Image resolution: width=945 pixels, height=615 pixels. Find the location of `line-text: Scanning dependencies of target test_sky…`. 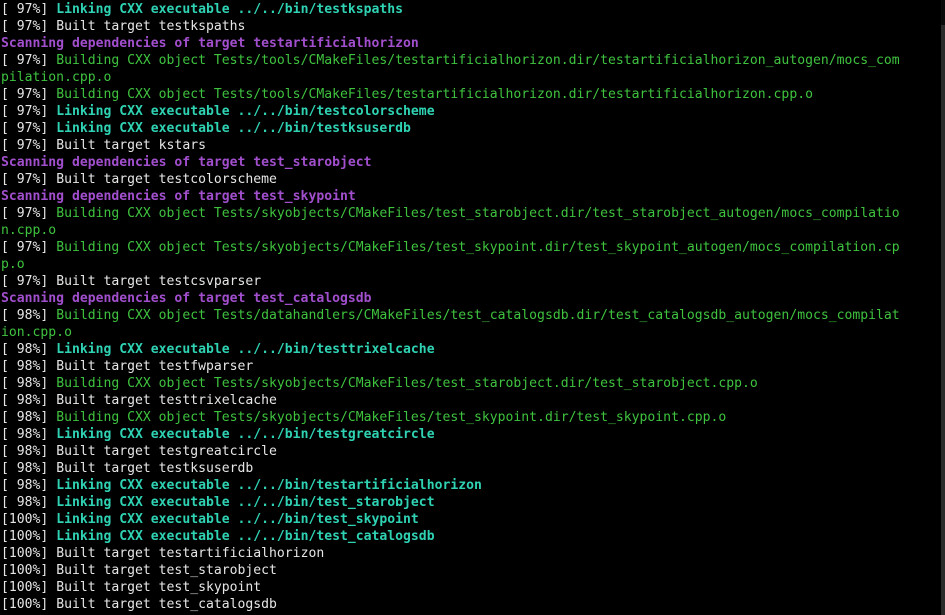

line-text: Scanning dependencies of target test_sky… is located at coordinates (178, 196).